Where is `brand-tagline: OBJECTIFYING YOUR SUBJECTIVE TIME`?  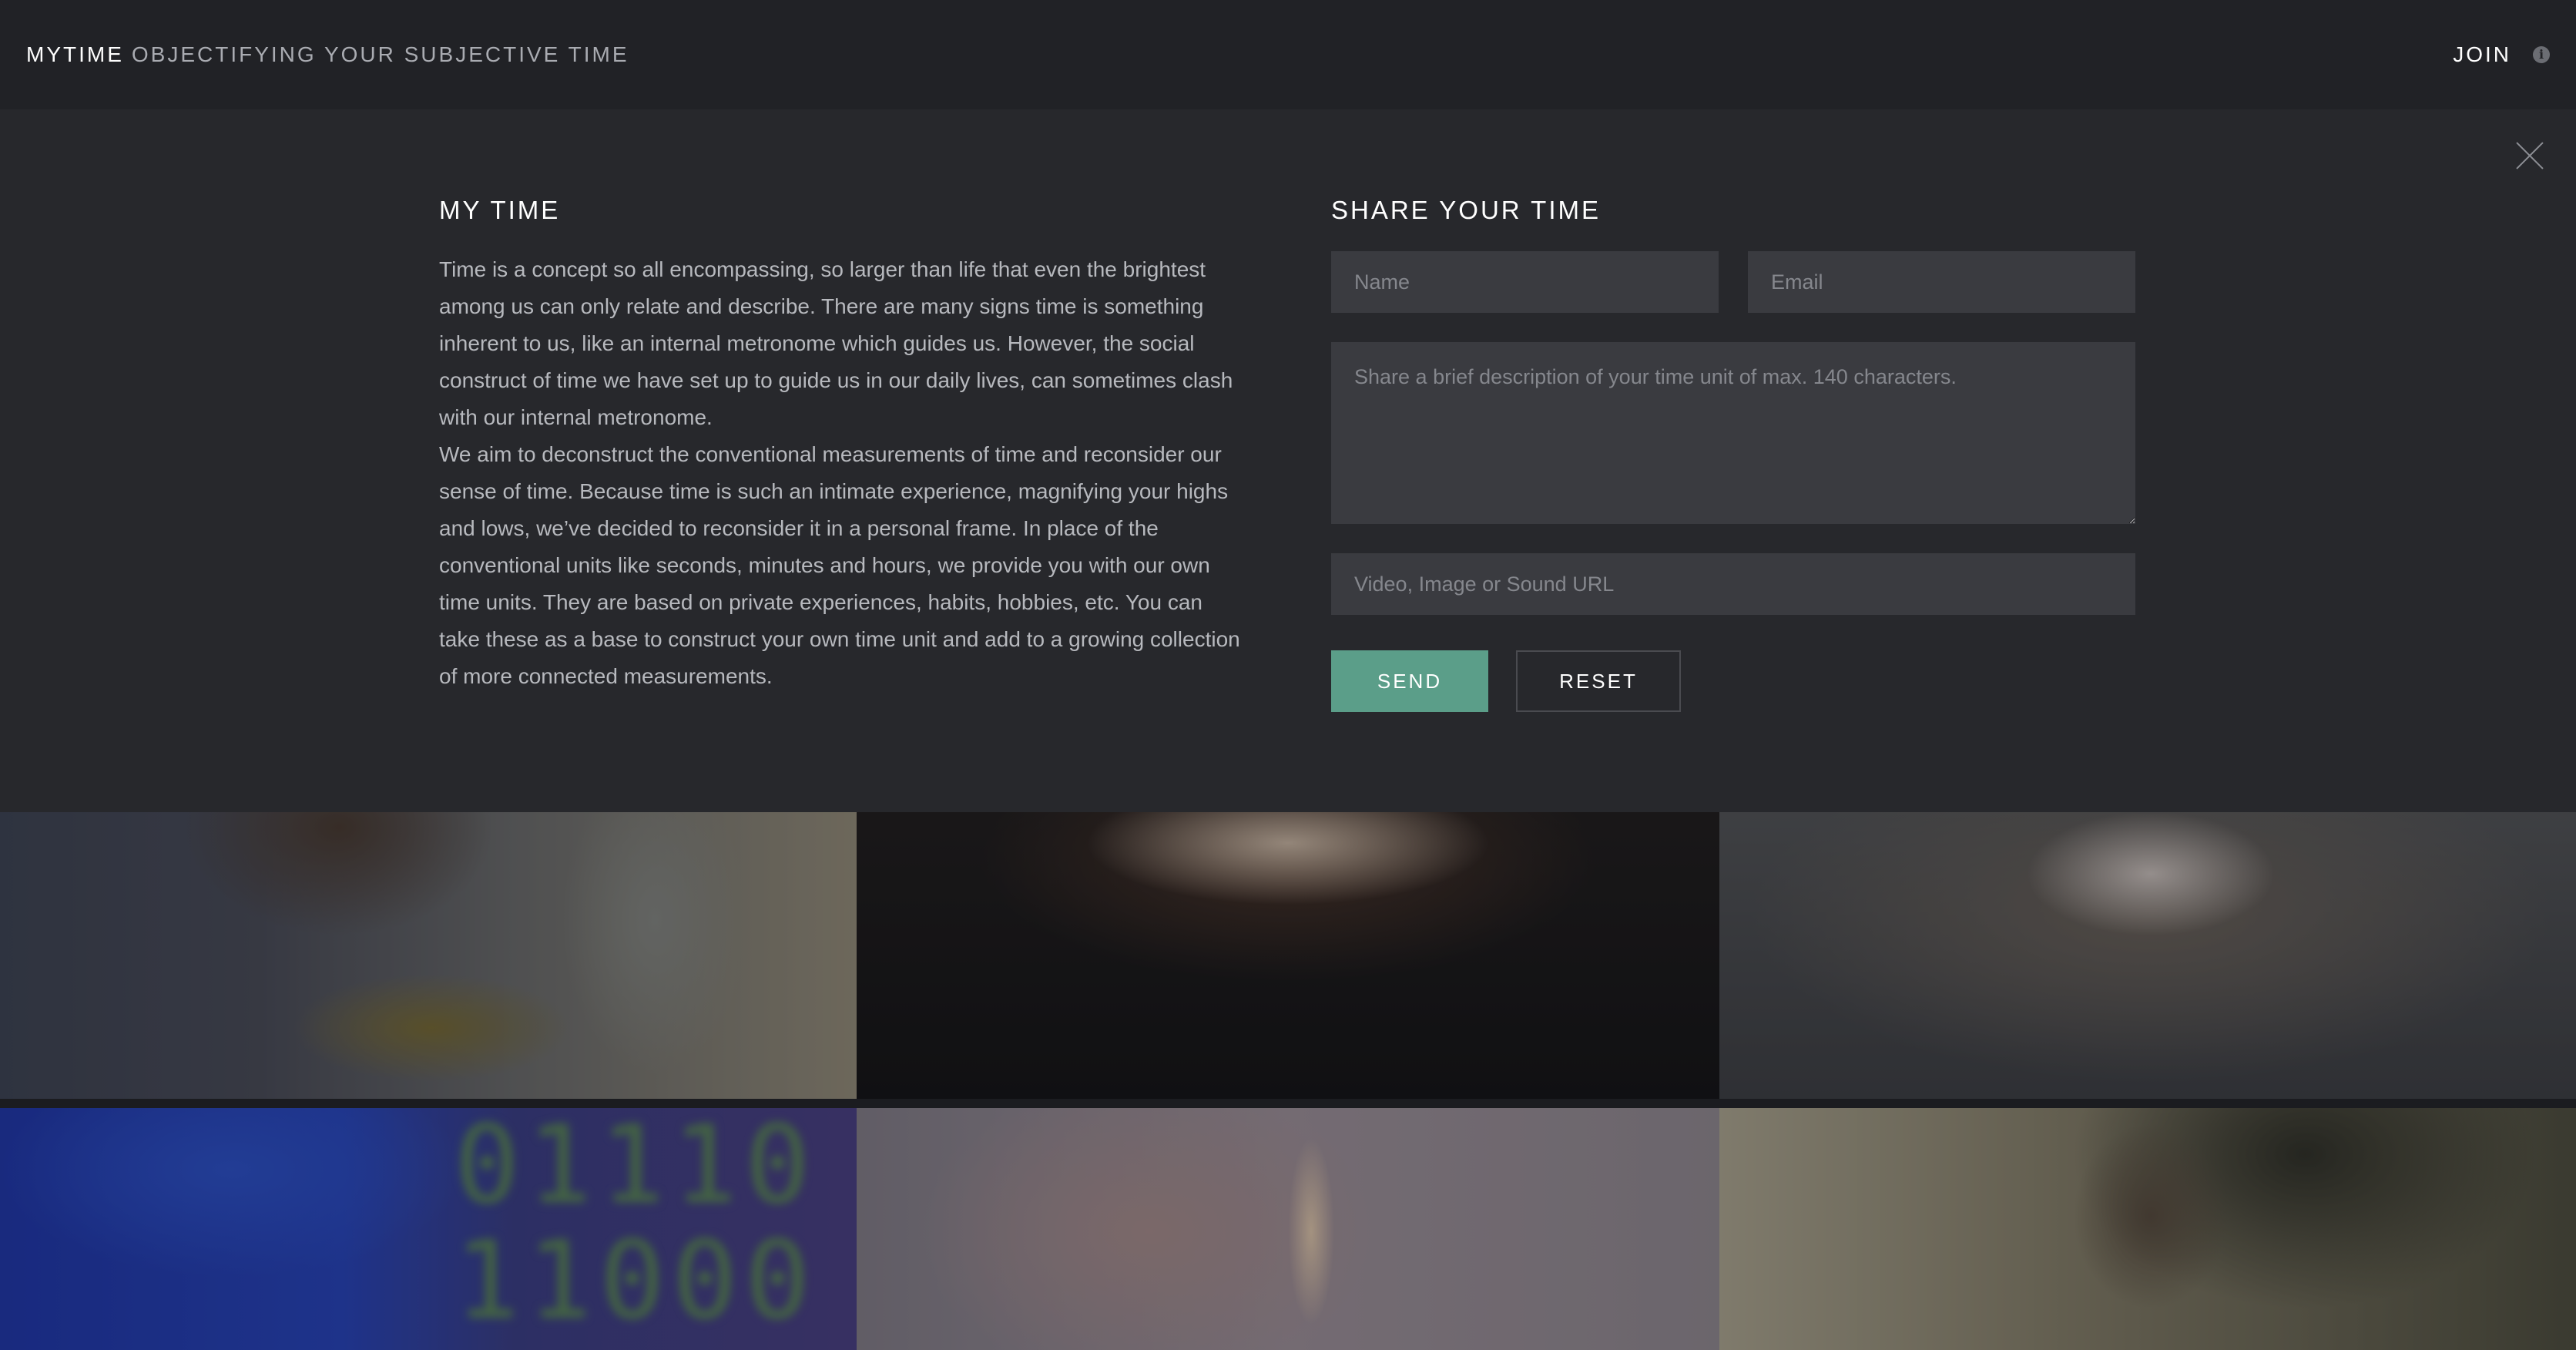 brand-tagline: OBJECTIFYING YOUR SUBJECTIVE TIME is located at coordinates (380, 54).